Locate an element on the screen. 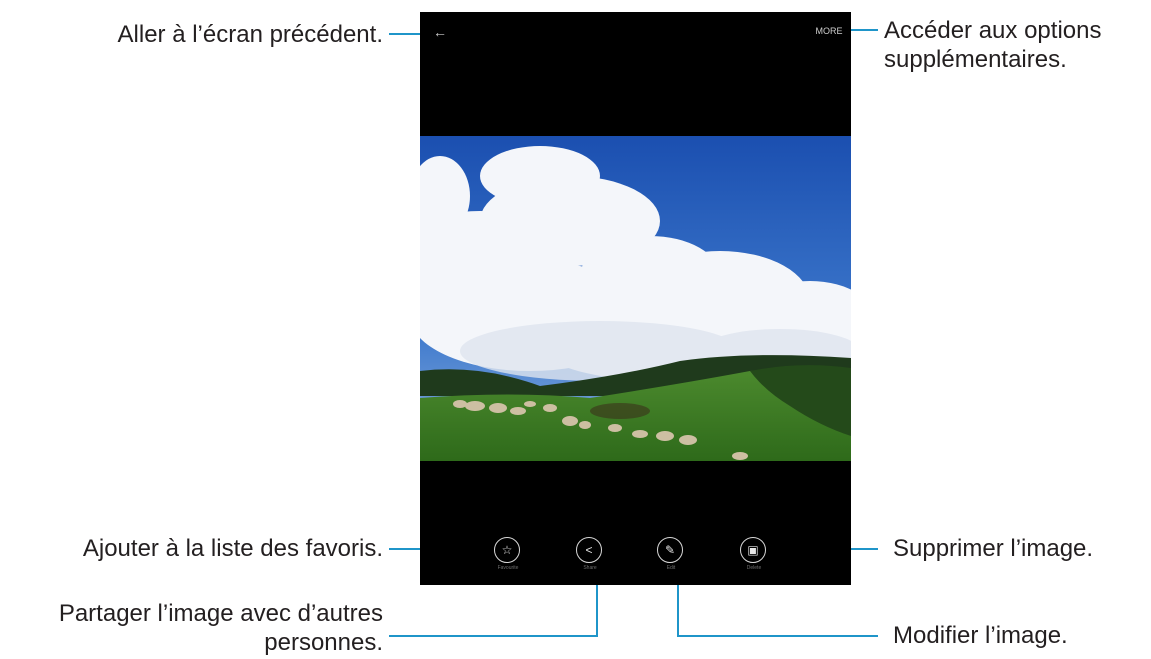  callout-back-text: Aller à l’écran précédent. is located at coordinates (250, 34).